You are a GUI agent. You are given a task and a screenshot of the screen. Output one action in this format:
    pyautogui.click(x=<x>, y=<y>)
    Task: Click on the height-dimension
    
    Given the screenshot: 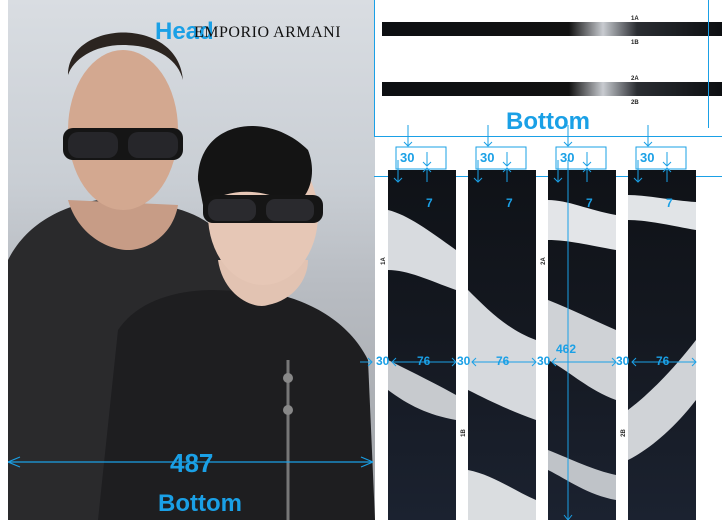 What is the action you would take?
    pyautogui.click(x=568, y=340)
    